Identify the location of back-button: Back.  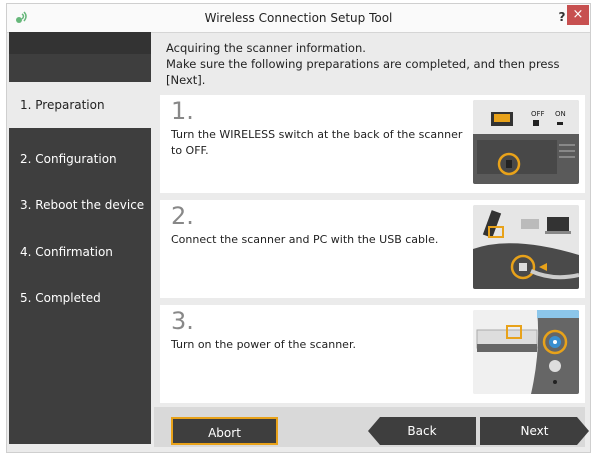
(422, 431).